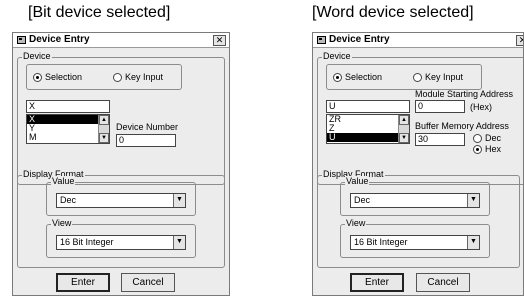 The image size is (524, 298). Describe the element at coordinates (393, 12) in the screenshot. I see `caption-word-device: [Word device selected]` at that location.